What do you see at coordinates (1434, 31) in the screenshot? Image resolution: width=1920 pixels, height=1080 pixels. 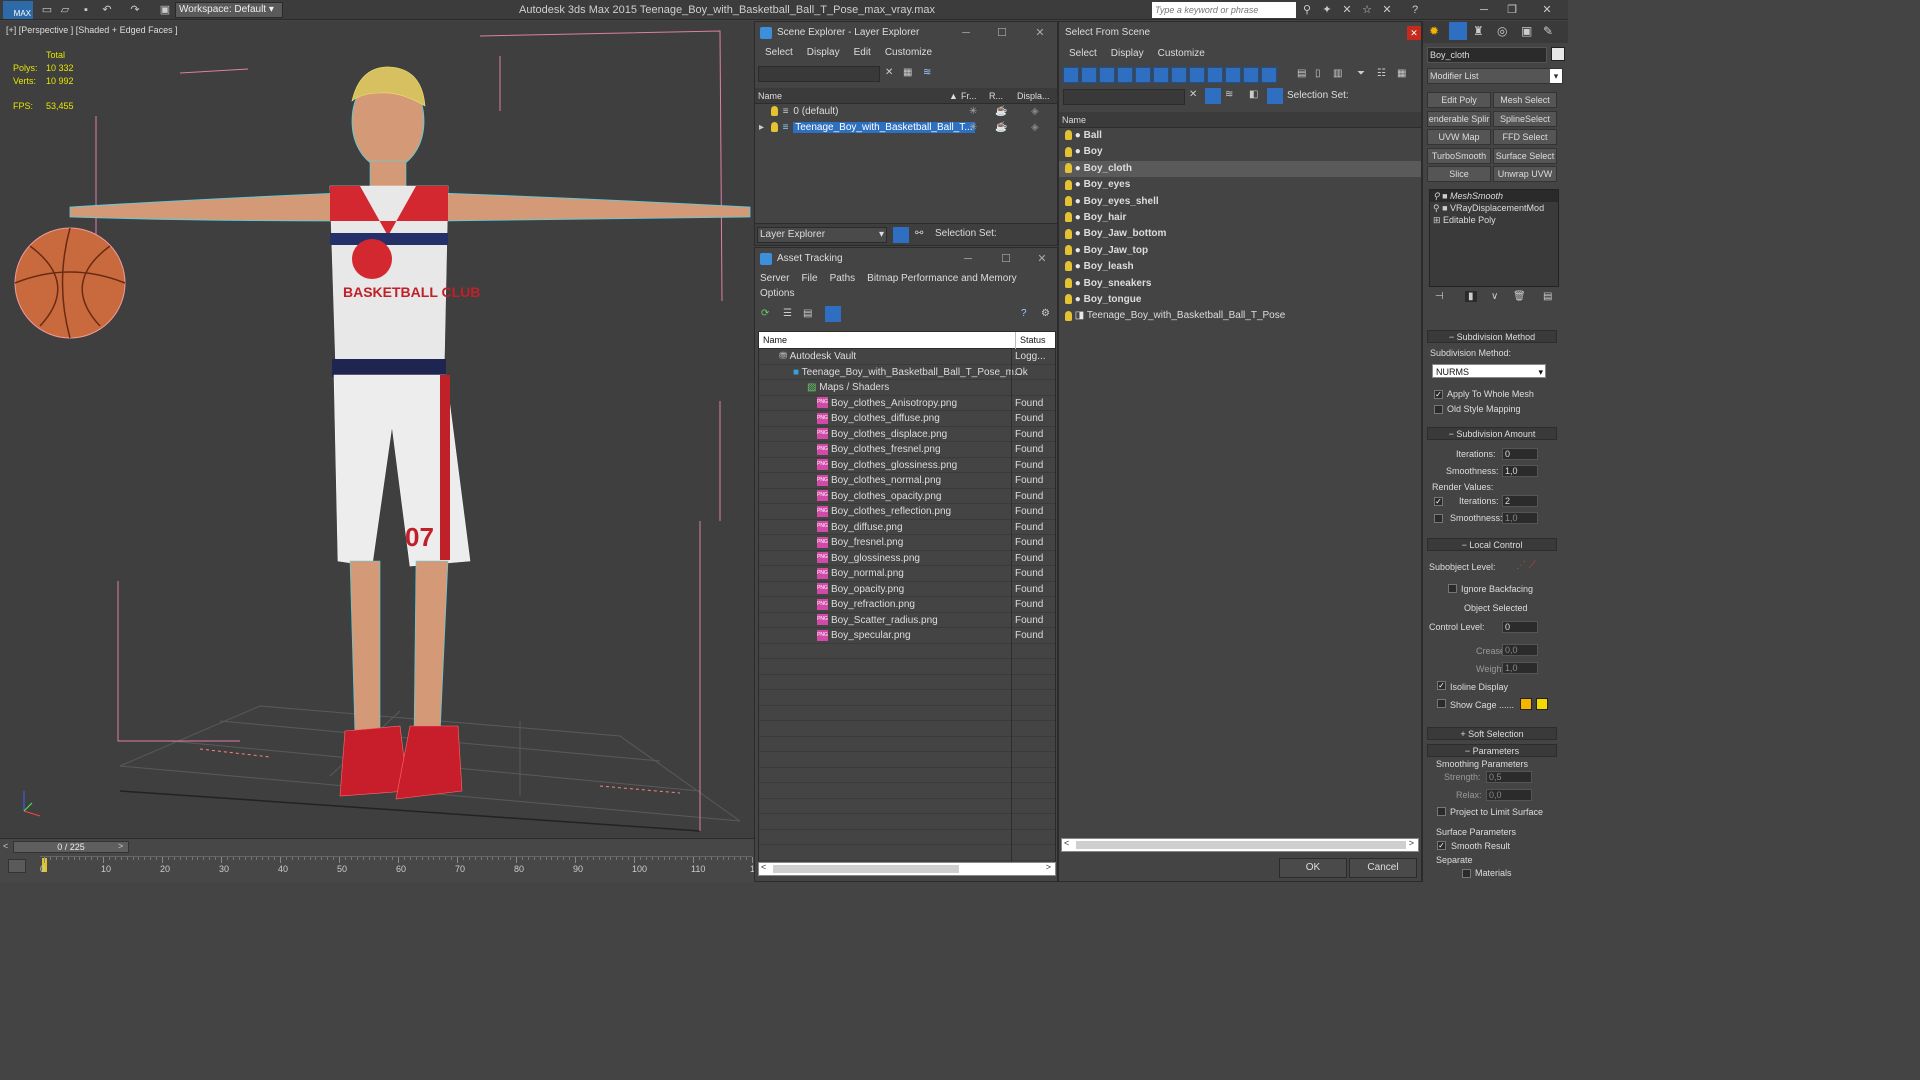 I see `create-tab-icon: ✹` at bounding box center [1434, 31].